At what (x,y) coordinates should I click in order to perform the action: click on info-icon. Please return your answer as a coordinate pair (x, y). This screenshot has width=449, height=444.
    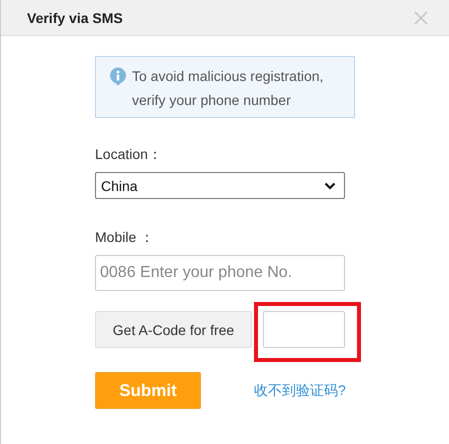
    Looking at the image, I should click on (118, 76).